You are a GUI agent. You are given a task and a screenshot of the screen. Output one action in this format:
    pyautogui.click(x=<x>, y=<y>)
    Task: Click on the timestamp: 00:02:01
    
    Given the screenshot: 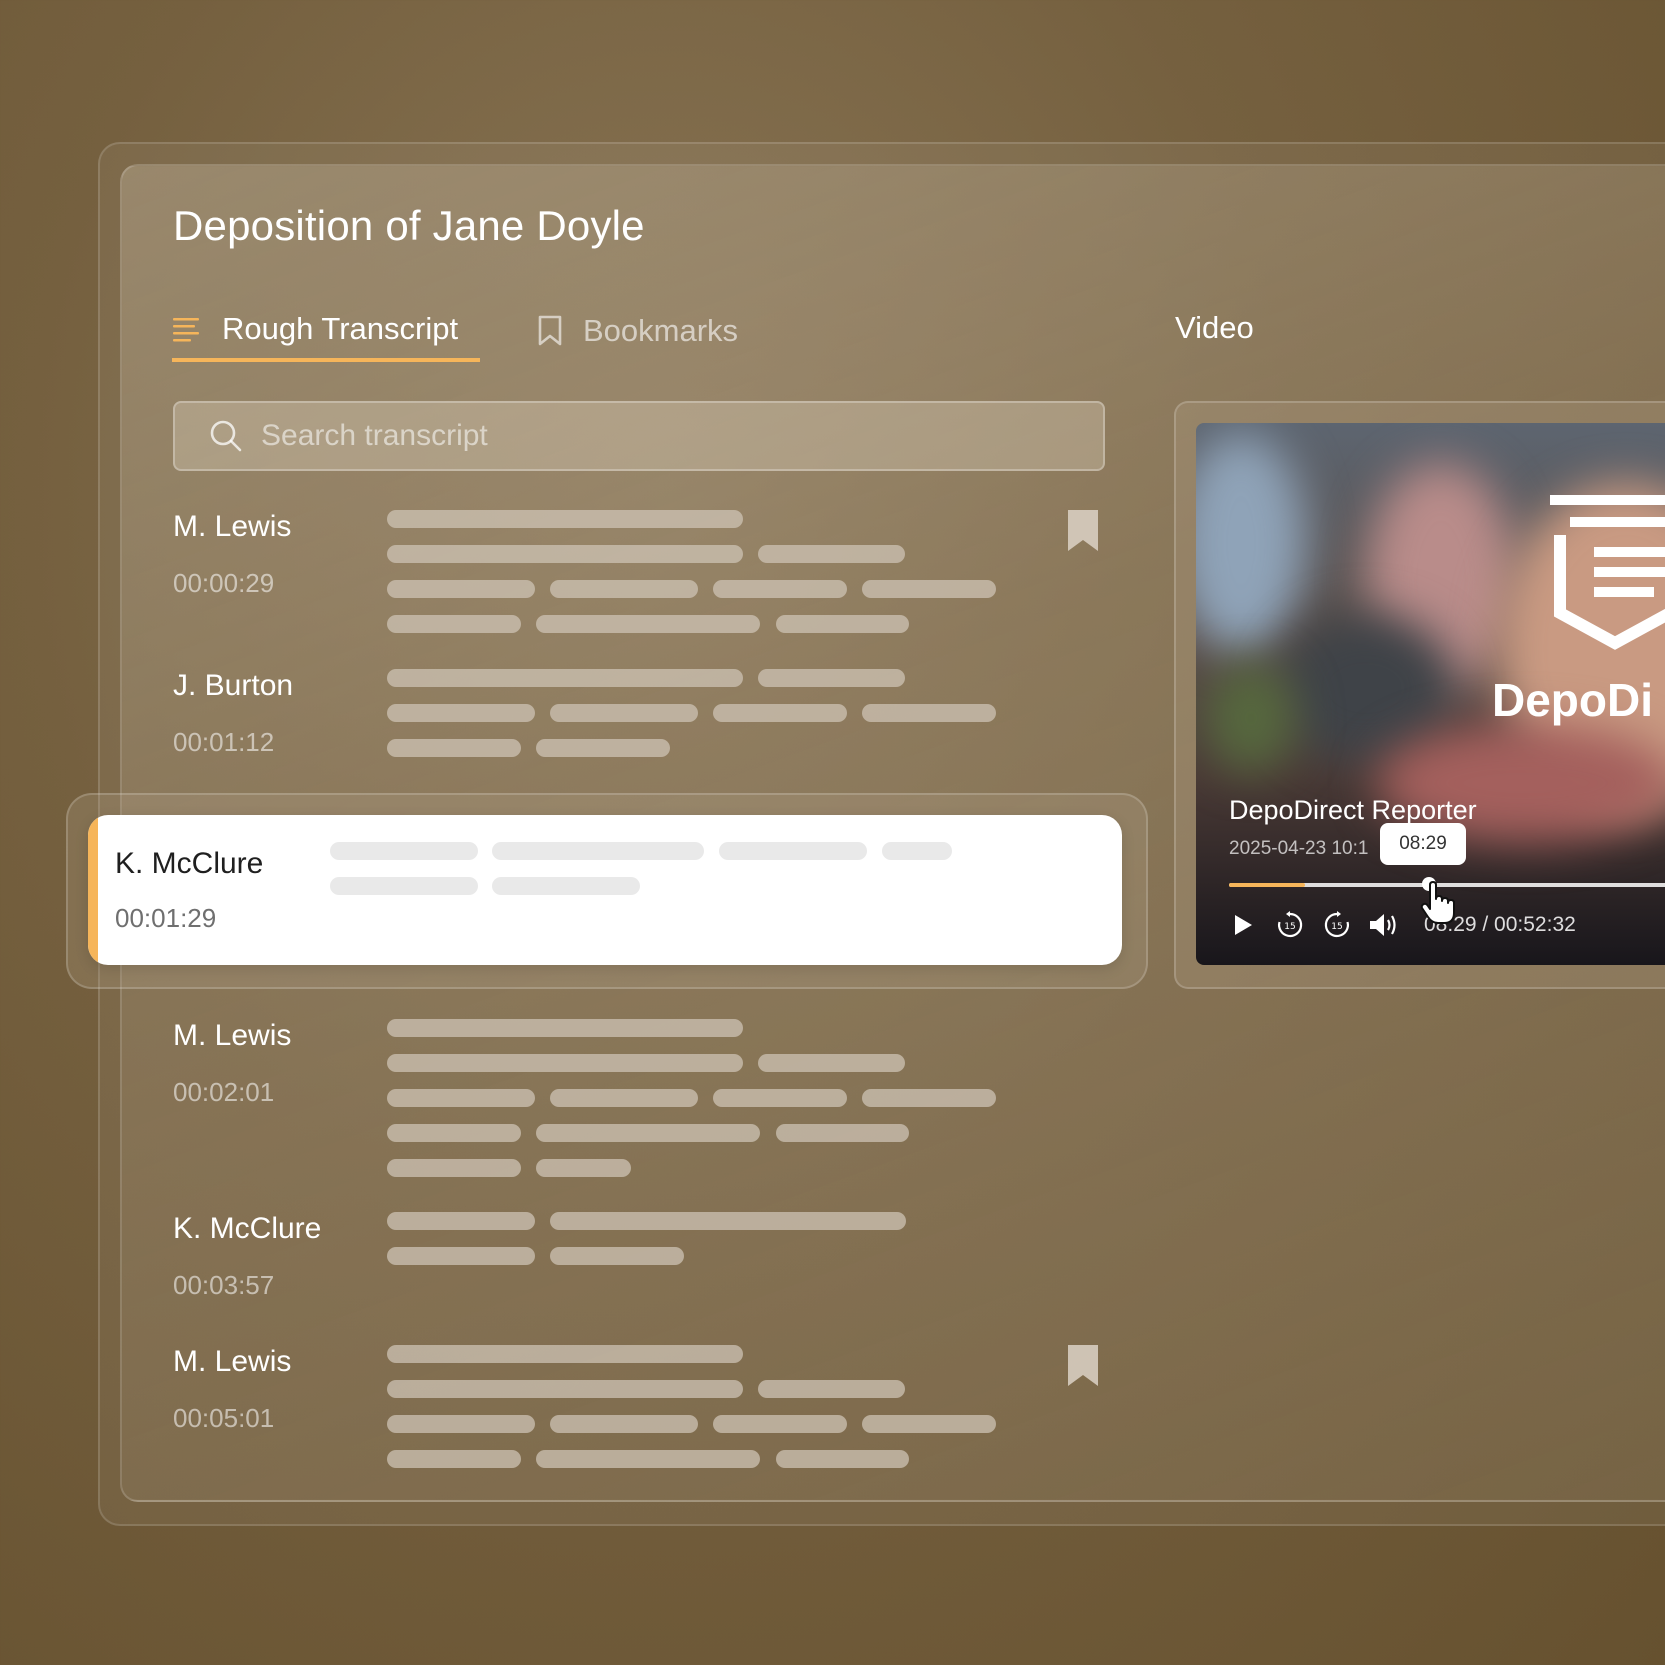 What is the action you would take?
    pyautogui.click(x=223, y=1092)
    